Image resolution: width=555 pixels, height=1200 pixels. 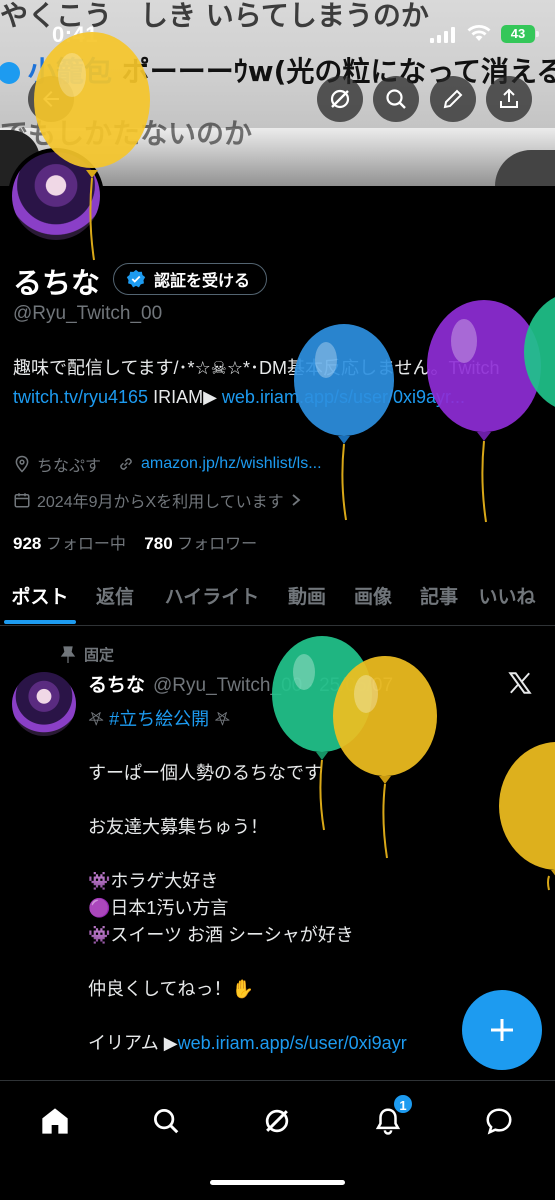 What do you see at coordinates (27, 543) in the screenshot?
I see `following-count: 928` at bounding box center [27, 543].